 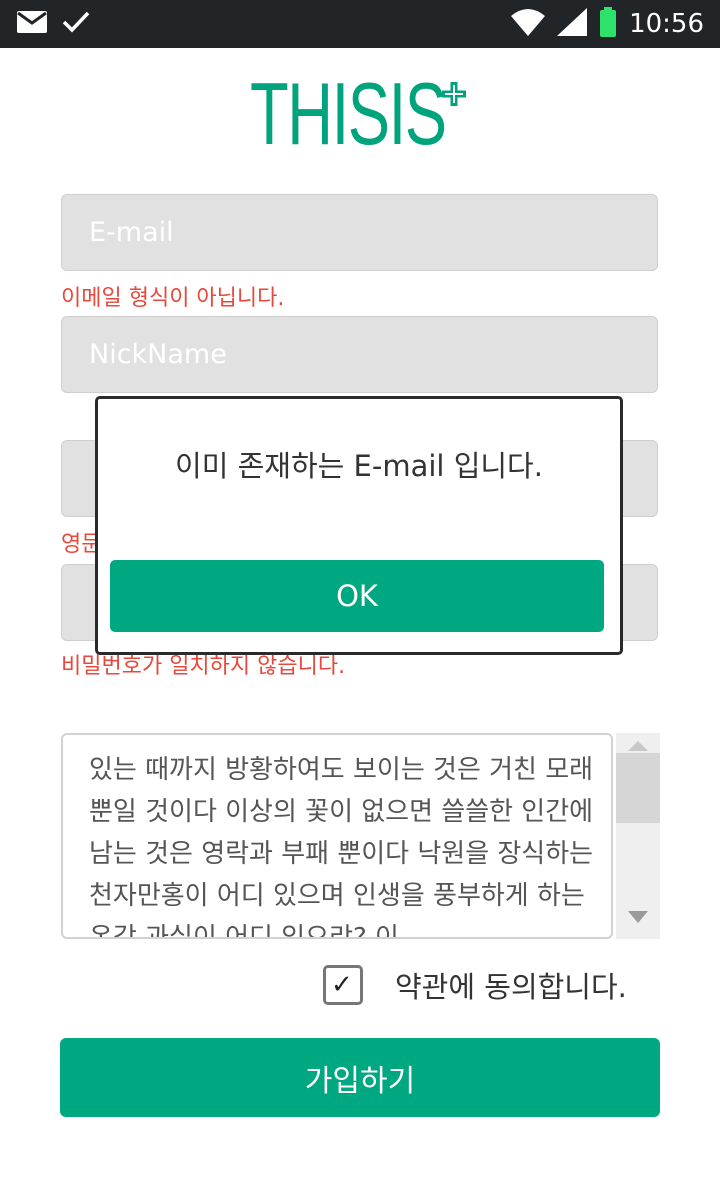 I want to click on signal-icon, so click(x=572, y=24).